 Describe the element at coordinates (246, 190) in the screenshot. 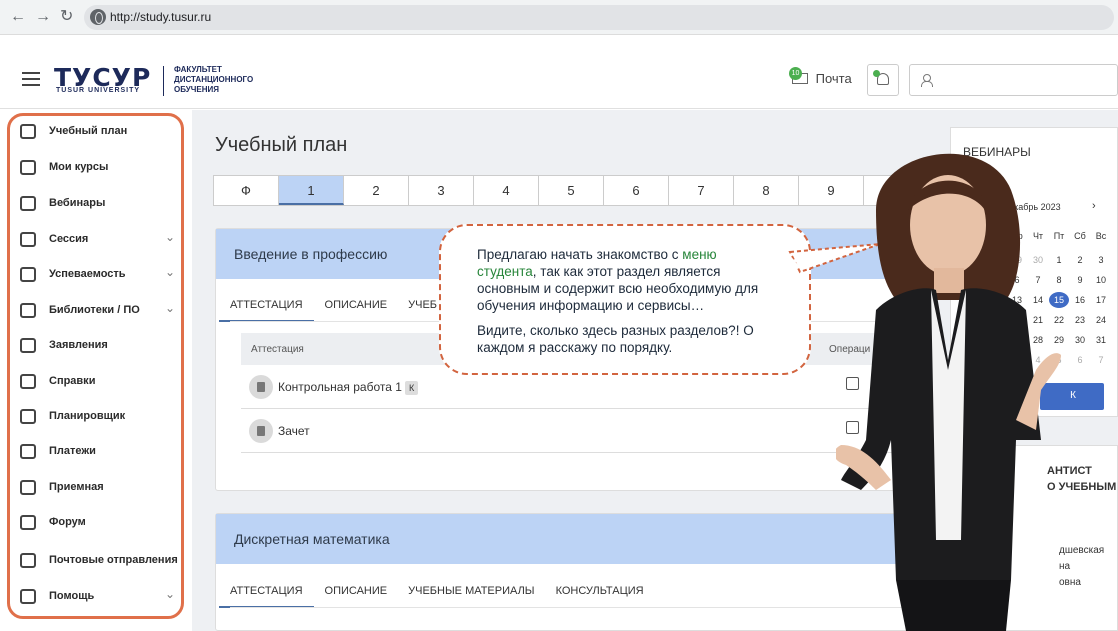

I see `semester-tab: Ф` at that location.